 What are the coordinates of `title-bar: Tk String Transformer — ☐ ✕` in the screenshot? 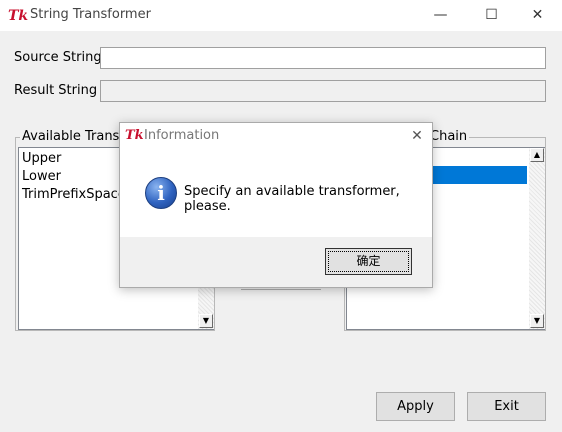 It's located at (281, 15).